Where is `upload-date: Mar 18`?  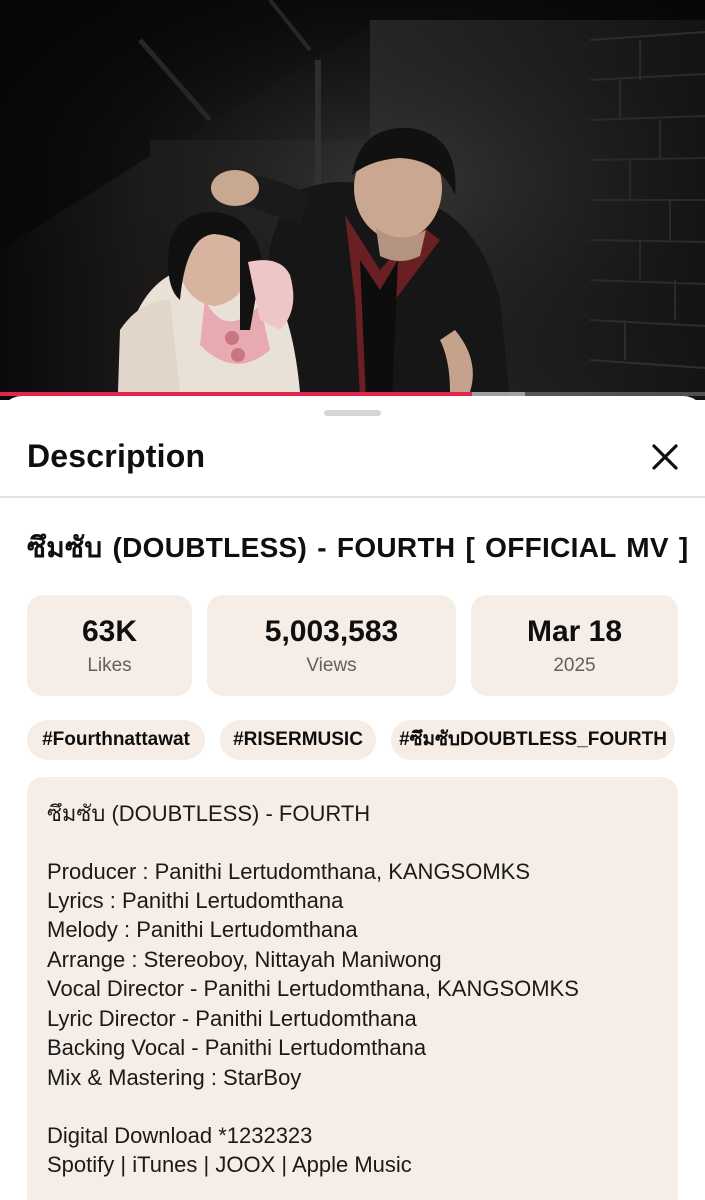 upload-date: Mar 18 is located at coordinates (574, 631).